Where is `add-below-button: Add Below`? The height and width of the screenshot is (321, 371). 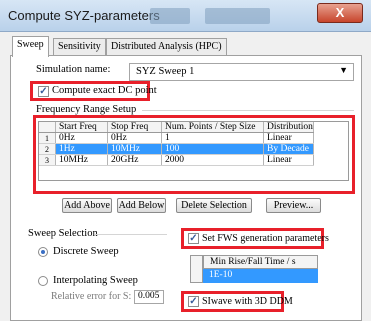
add-below-button: Add Below is located at coordinates (141, 205).